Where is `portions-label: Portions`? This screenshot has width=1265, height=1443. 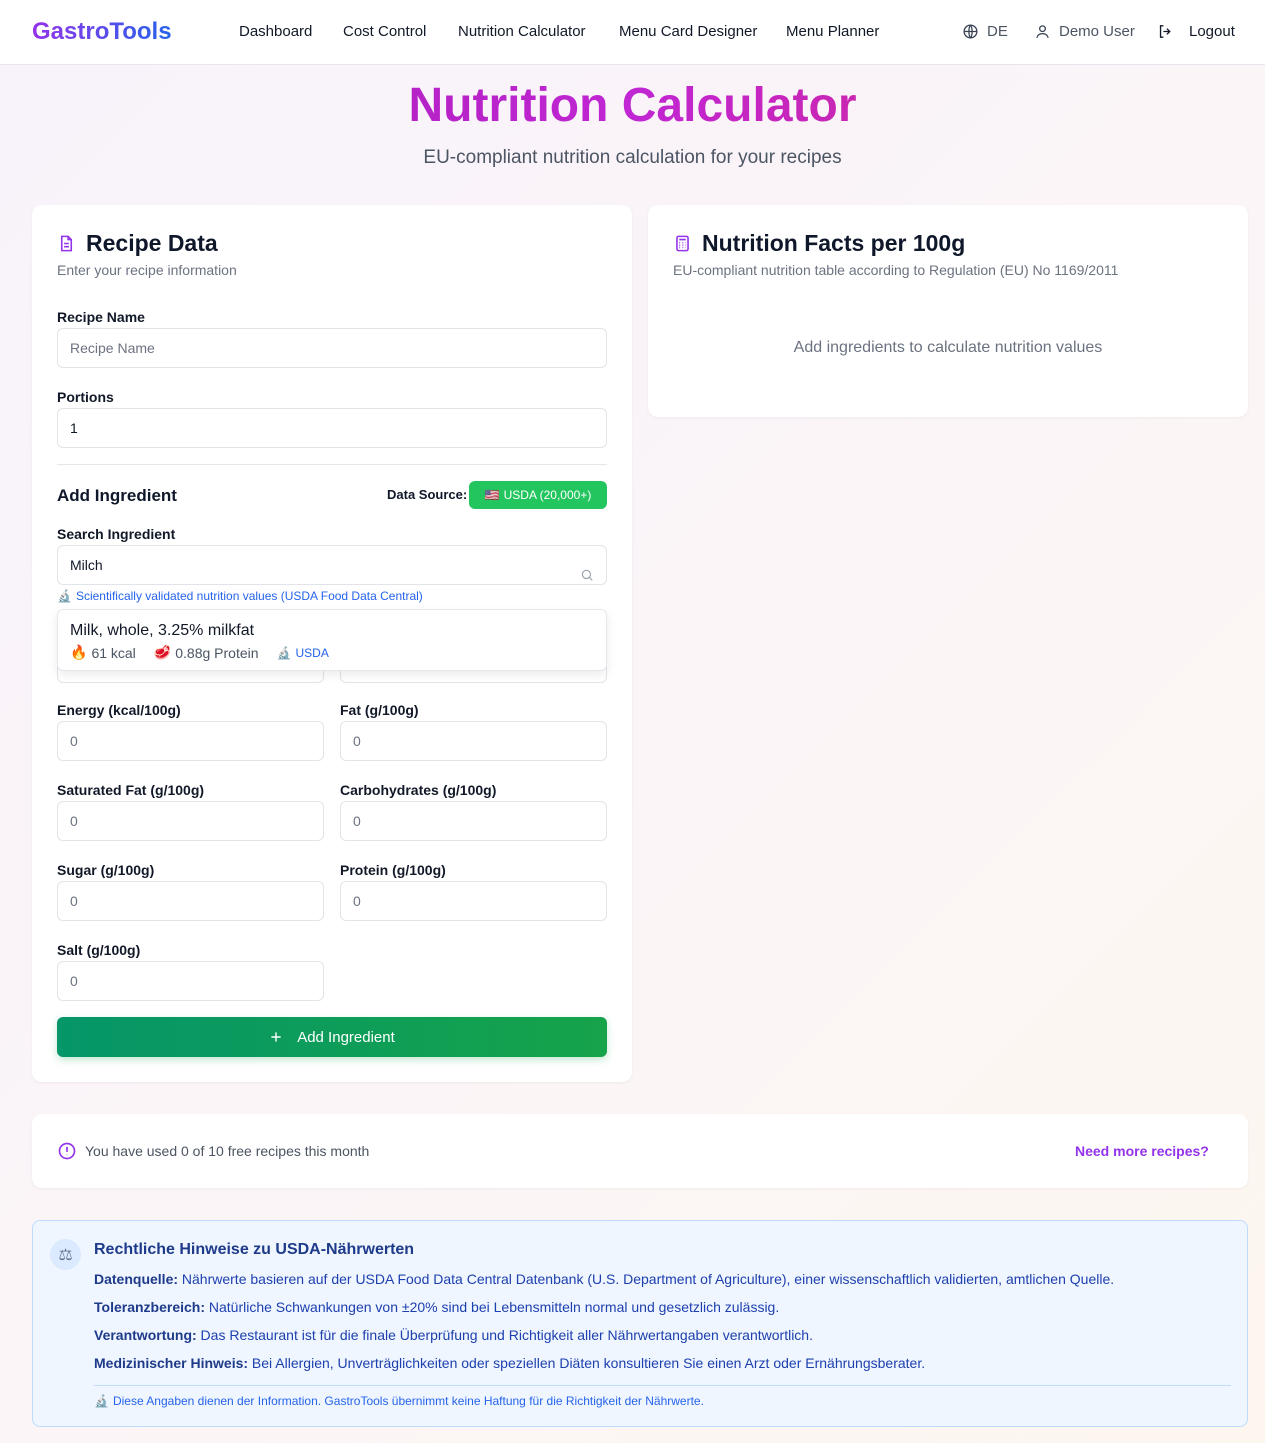 portions-label: Portions is located at coordinates (85, 397).